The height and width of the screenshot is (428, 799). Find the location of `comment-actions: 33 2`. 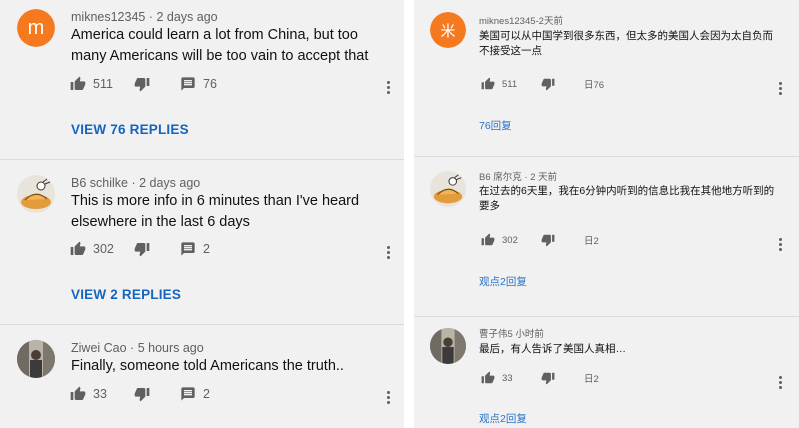

comment-actions: 33 2 is located at coordinates (202, 398).